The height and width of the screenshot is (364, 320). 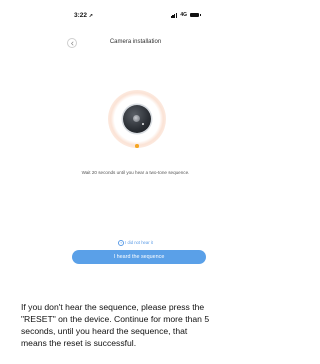 I want to click on signal-icon, so click(x=174, y=15).